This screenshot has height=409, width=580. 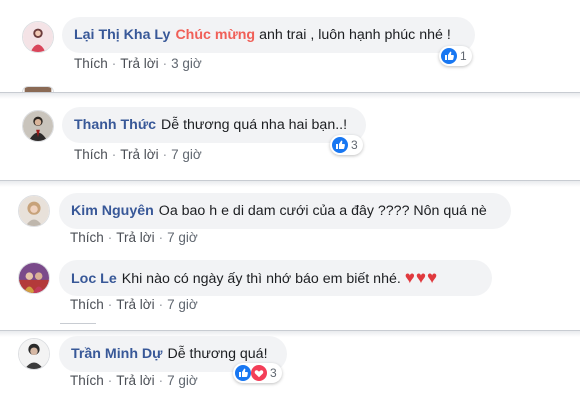 I want to click on comment-text: anh trai , luôn hạnh phúc nhé !, so click(x=355, y=35).